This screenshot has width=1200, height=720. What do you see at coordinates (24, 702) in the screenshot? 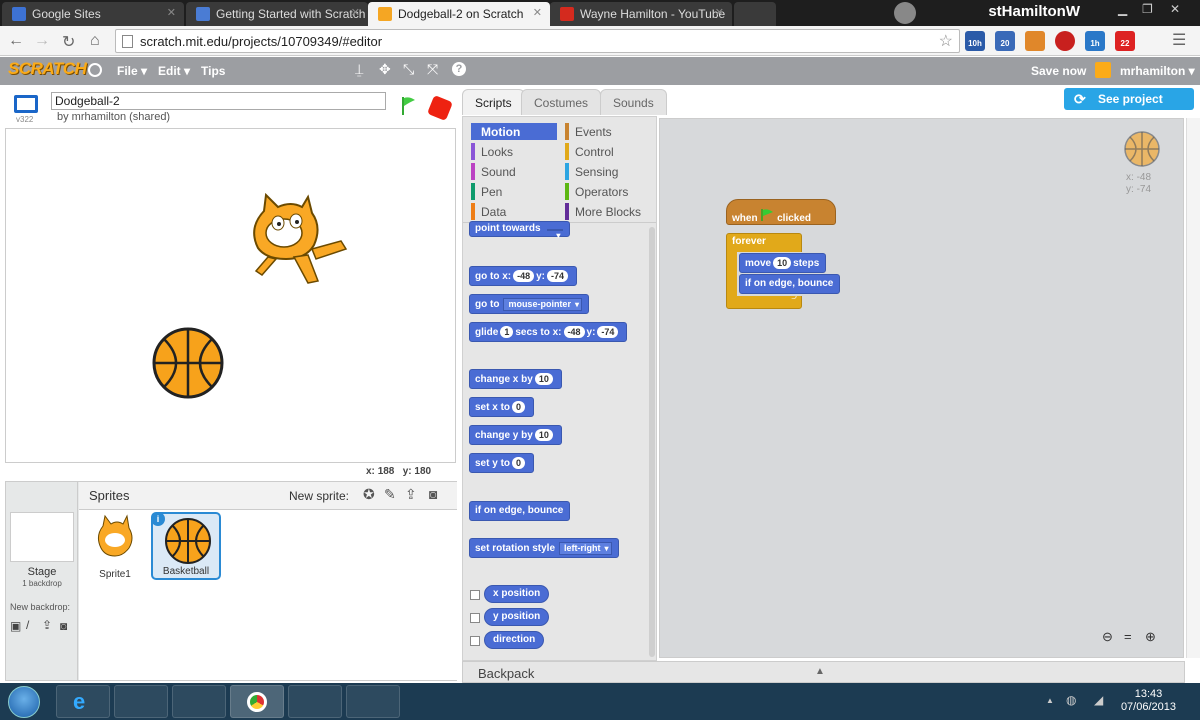
I see `start-button` at bounding box center [24, 702].